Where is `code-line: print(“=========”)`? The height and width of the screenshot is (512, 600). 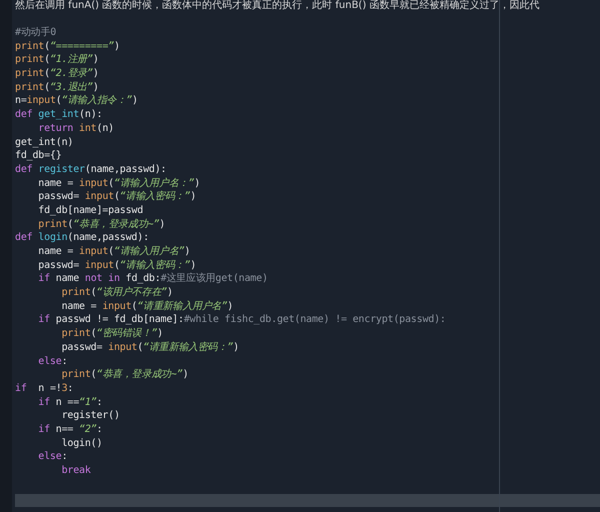
code-line: print(“=========”) is located at coordinates (68, 47).